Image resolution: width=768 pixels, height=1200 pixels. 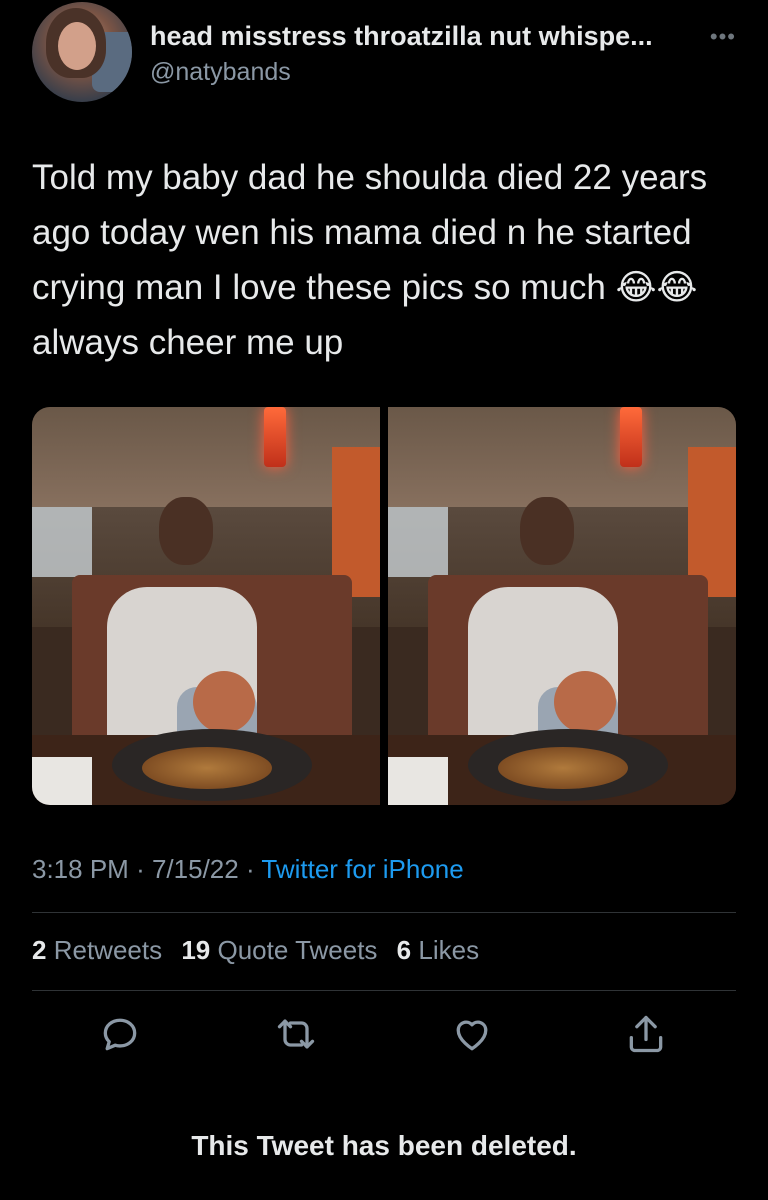 I want to click on tweet-source-link: Twitter for iPhone, so click(x=362, y=869).